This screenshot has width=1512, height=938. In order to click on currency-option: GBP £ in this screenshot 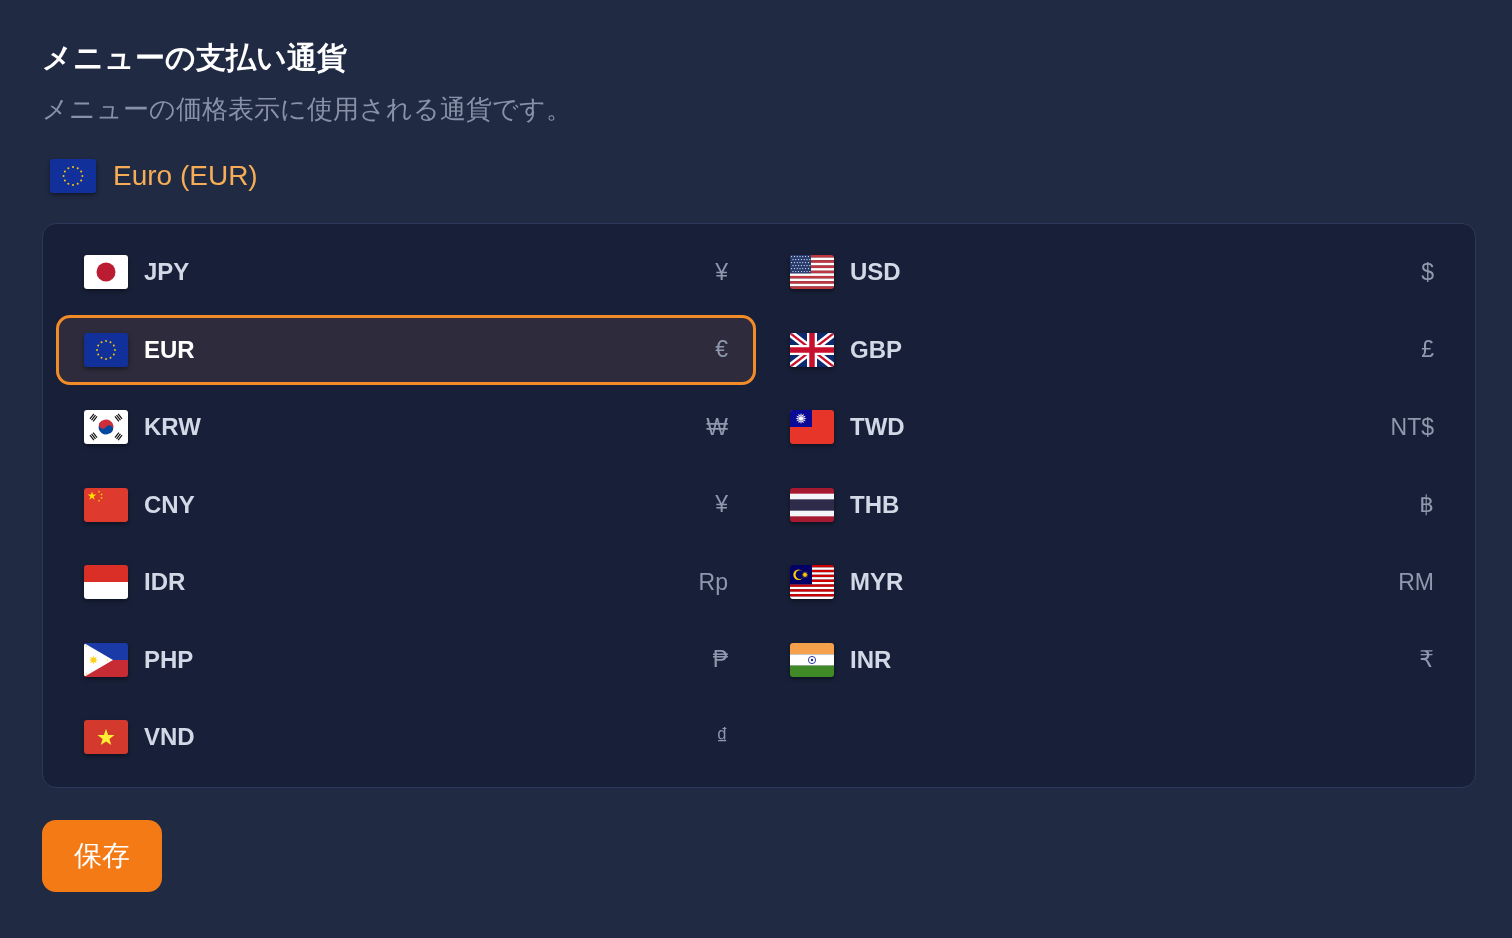, I will do `click(1112, 349)`.